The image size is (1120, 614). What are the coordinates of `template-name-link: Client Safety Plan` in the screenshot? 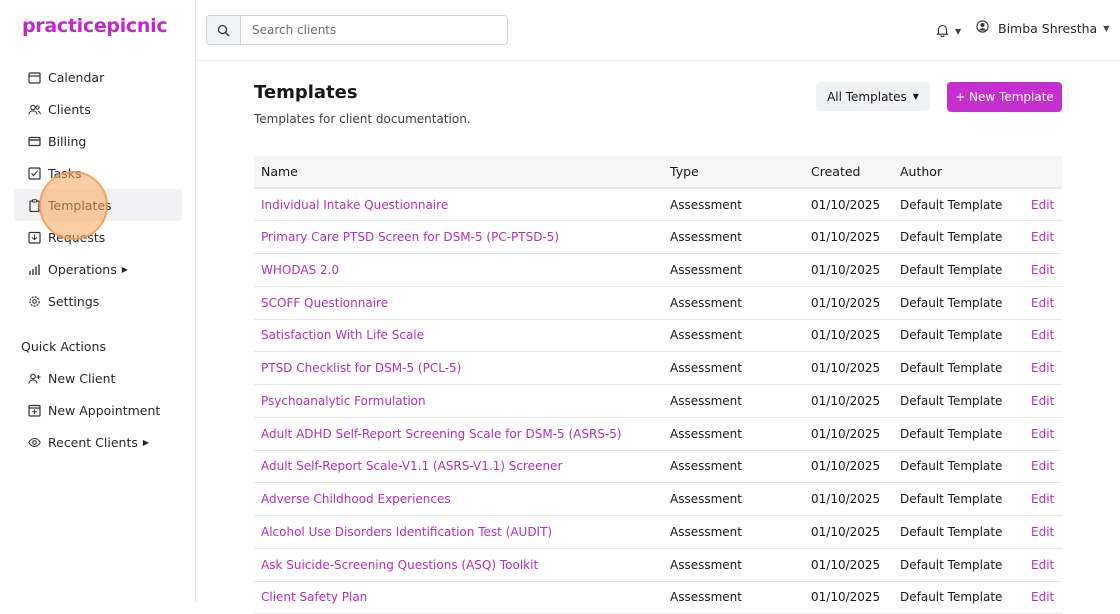 It's located at (458, 597).